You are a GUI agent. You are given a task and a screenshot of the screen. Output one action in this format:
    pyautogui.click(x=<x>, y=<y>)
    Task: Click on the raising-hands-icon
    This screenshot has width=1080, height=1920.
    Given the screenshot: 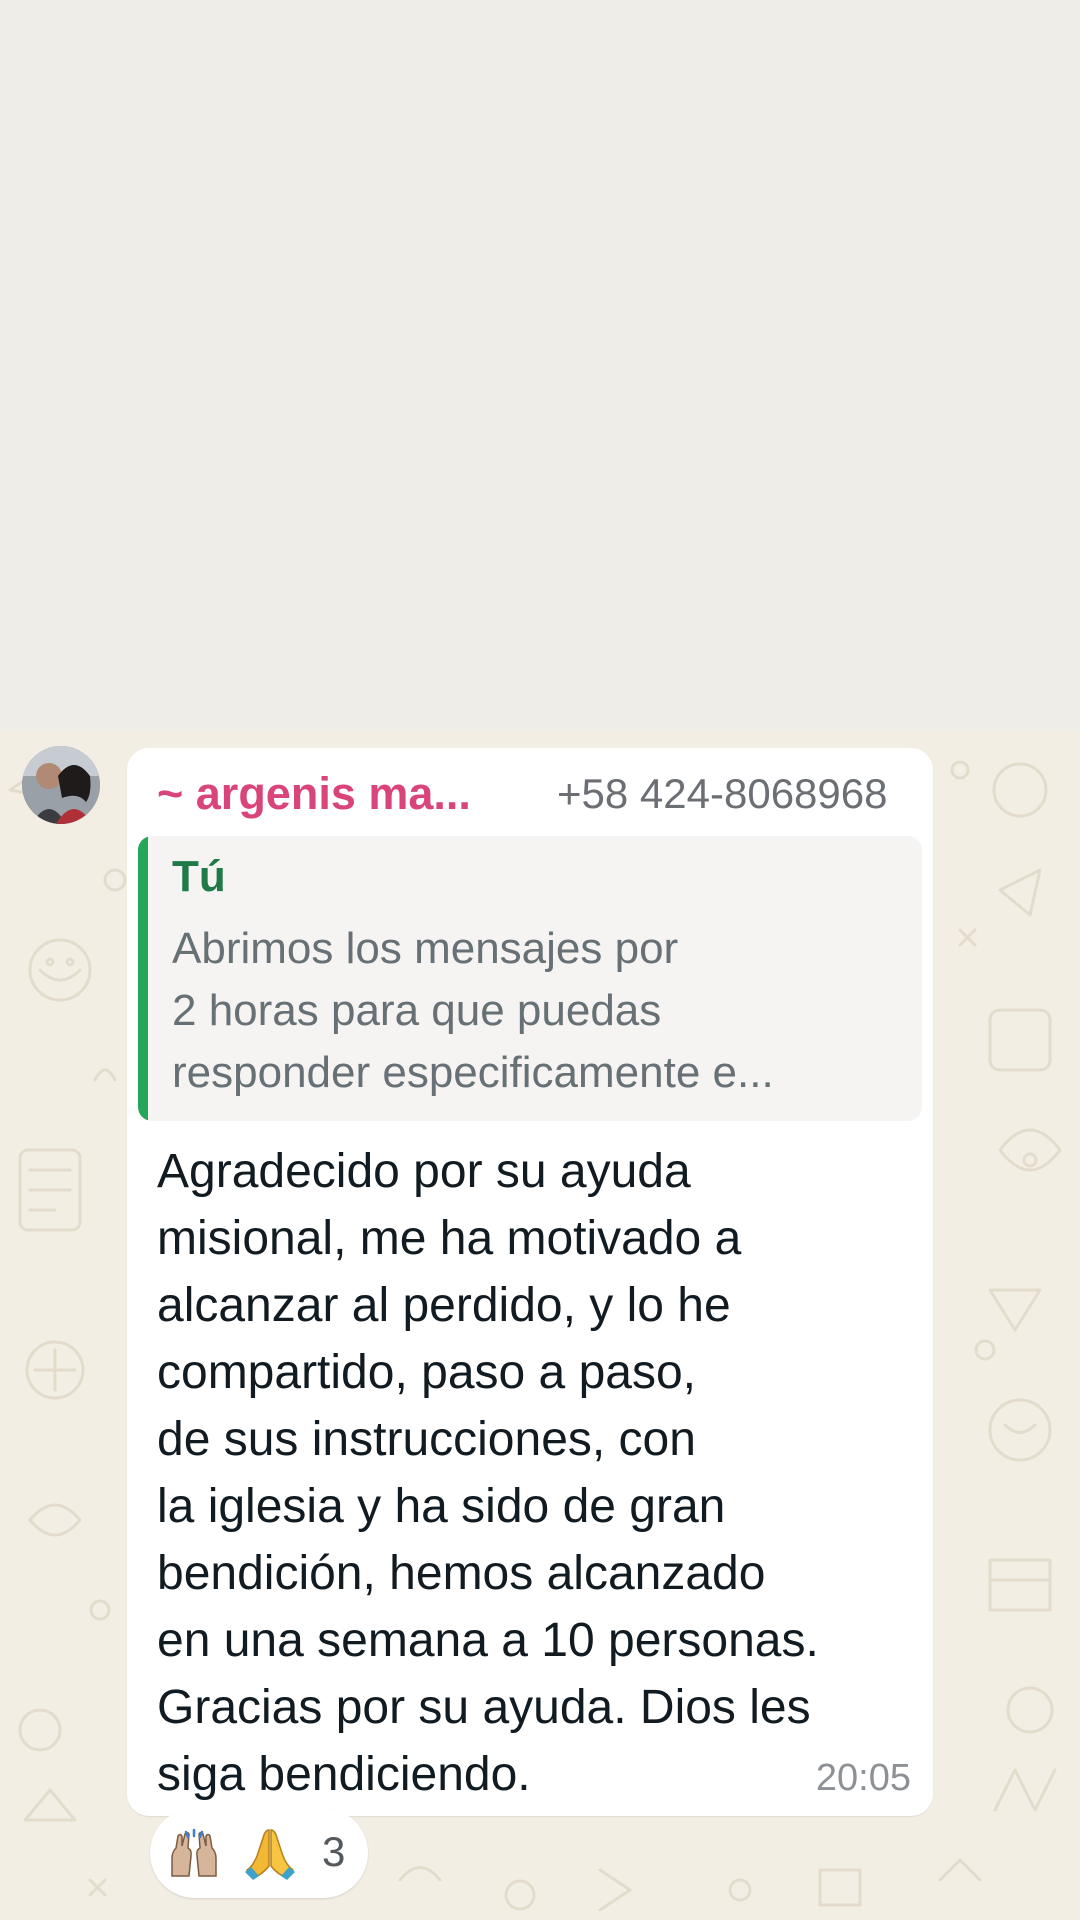 What is the action you would take?
    pyautogui.click(x=194, y=1852)
    